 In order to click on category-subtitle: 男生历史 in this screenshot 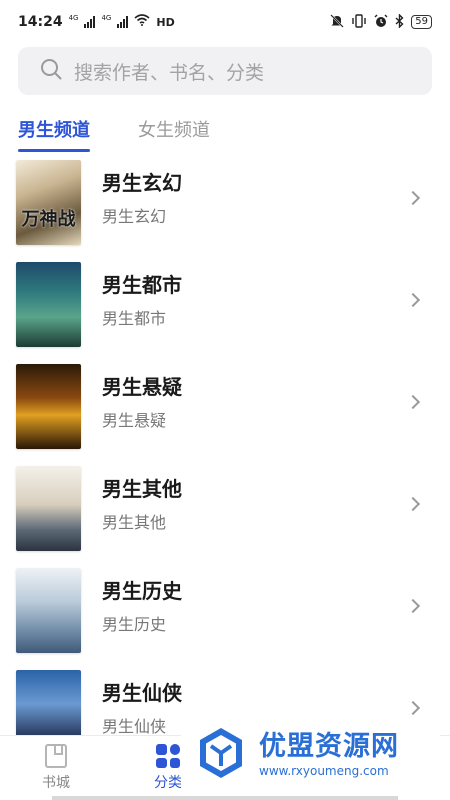, I will do `click(134, 624)`.